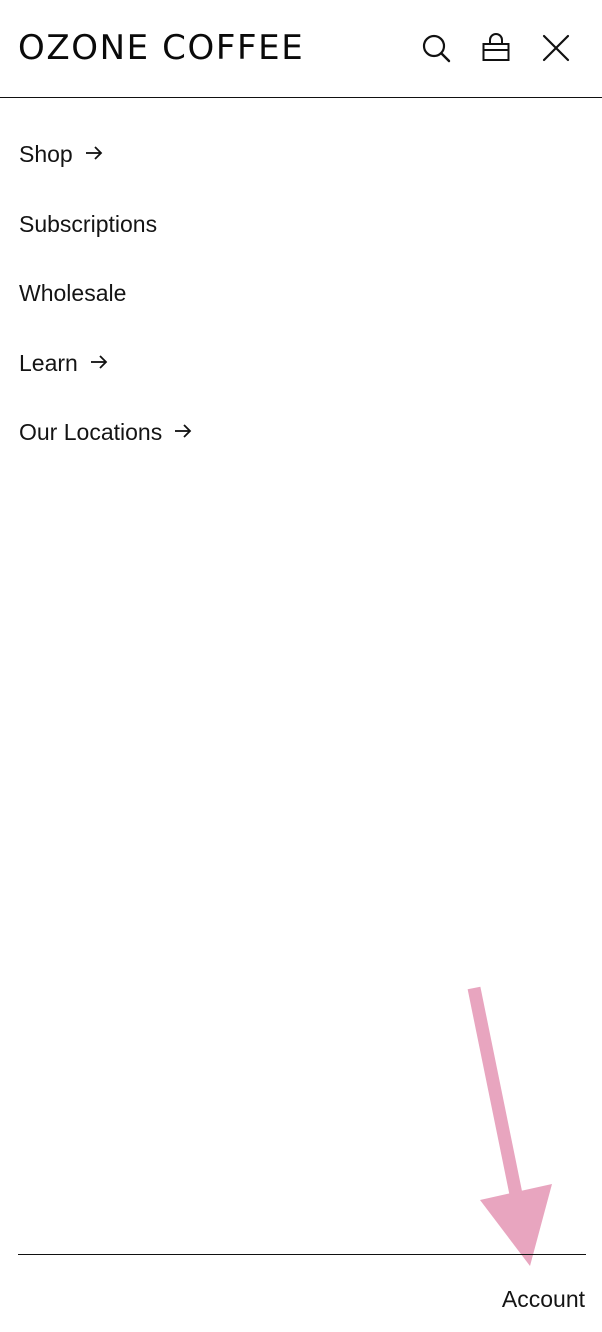  What do you see at coordinates (88, 223) in the screenshot?
I see `nav-item-label: Subscriptions` at bounding box center [88, 223].